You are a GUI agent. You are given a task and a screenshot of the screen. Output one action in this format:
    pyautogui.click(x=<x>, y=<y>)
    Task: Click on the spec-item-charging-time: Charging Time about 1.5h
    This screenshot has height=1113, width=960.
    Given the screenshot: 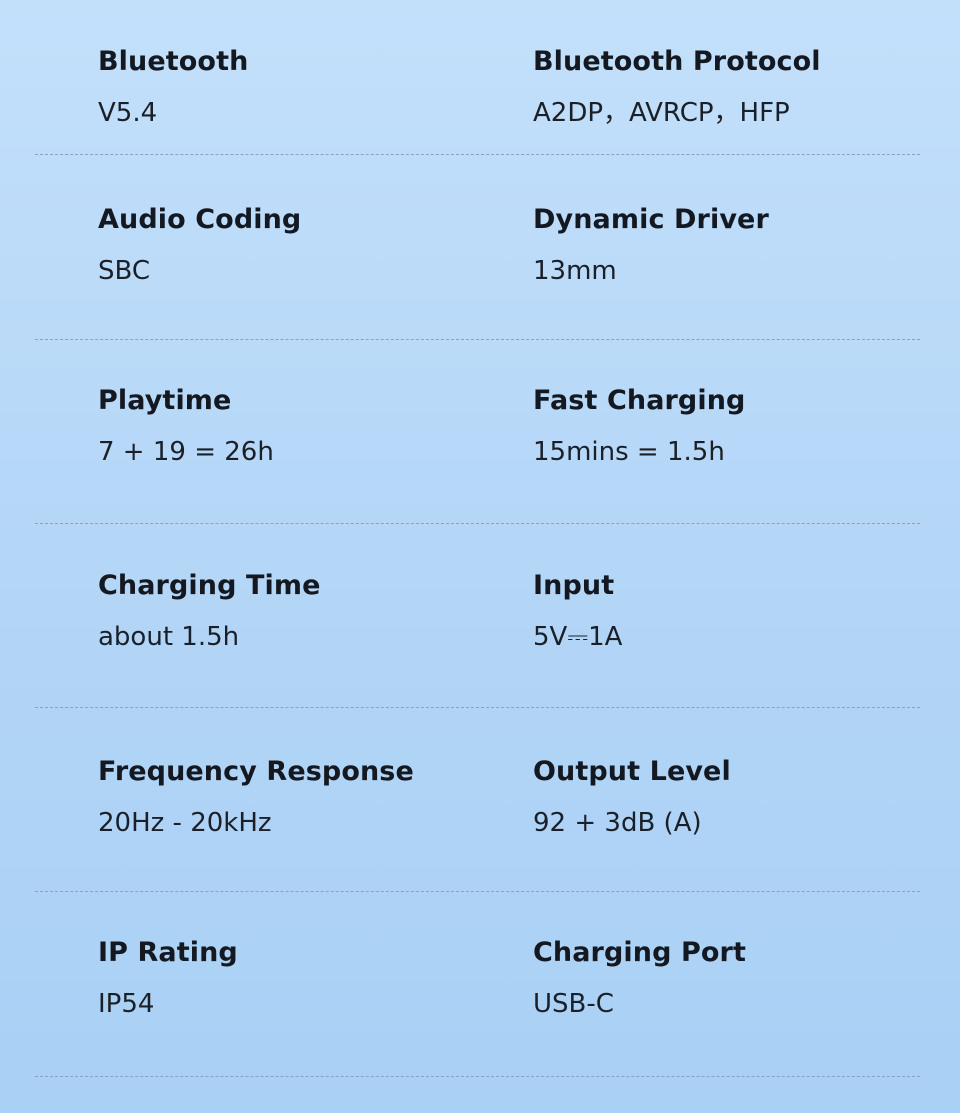 What is the action you would take?
    pyautogui.click(x=209, y=611)
    